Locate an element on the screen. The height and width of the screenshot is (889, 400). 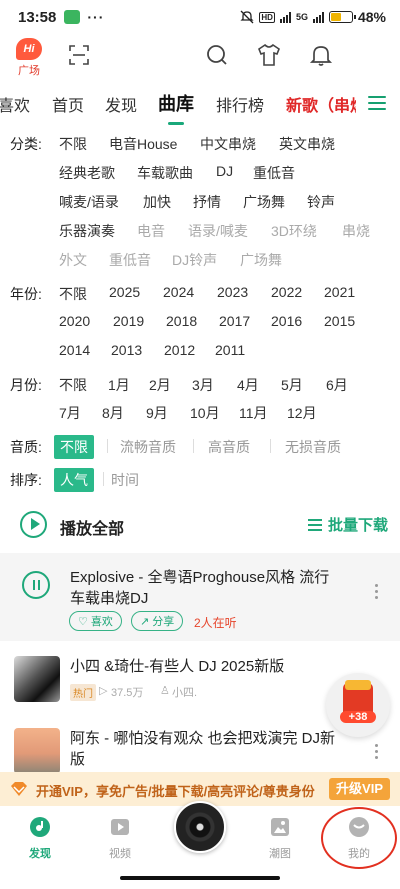
tab-charts: 排行榜 is located at coordinates (240, 104).